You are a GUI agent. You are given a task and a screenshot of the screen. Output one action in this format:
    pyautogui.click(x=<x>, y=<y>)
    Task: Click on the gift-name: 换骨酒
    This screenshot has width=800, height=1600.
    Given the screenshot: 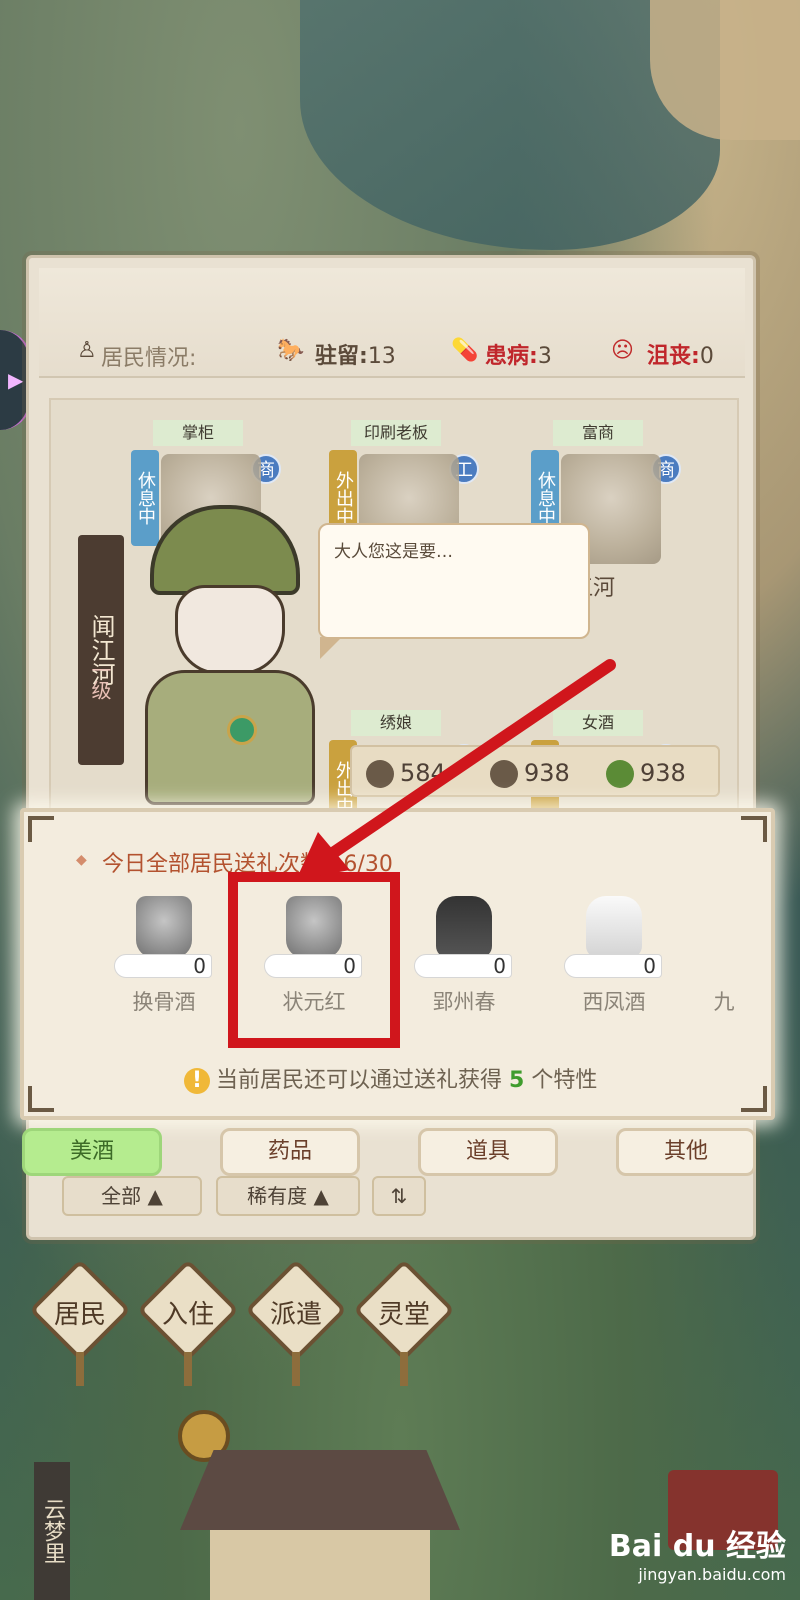 What is the action you would take?
    pyautogui.click(x=164, y=1002)
    